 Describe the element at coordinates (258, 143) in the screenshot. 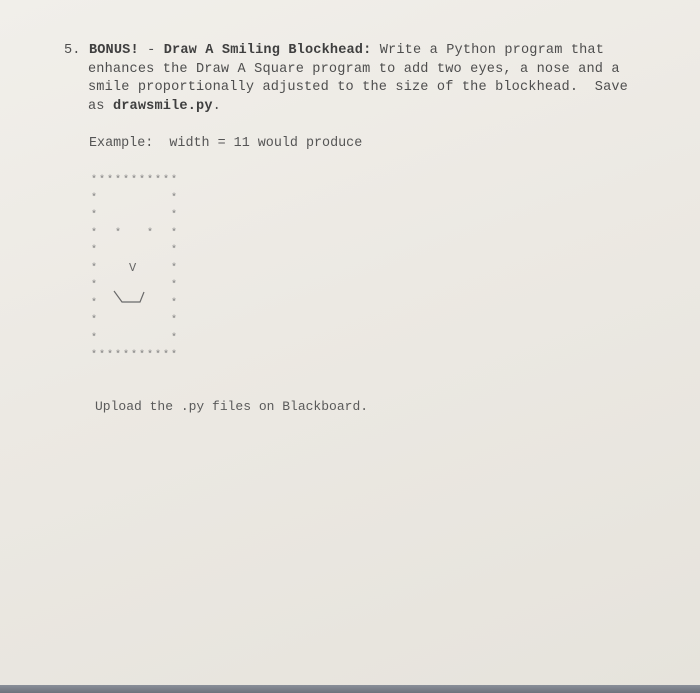

I see `example-text: width = 11 would produce` at that location.